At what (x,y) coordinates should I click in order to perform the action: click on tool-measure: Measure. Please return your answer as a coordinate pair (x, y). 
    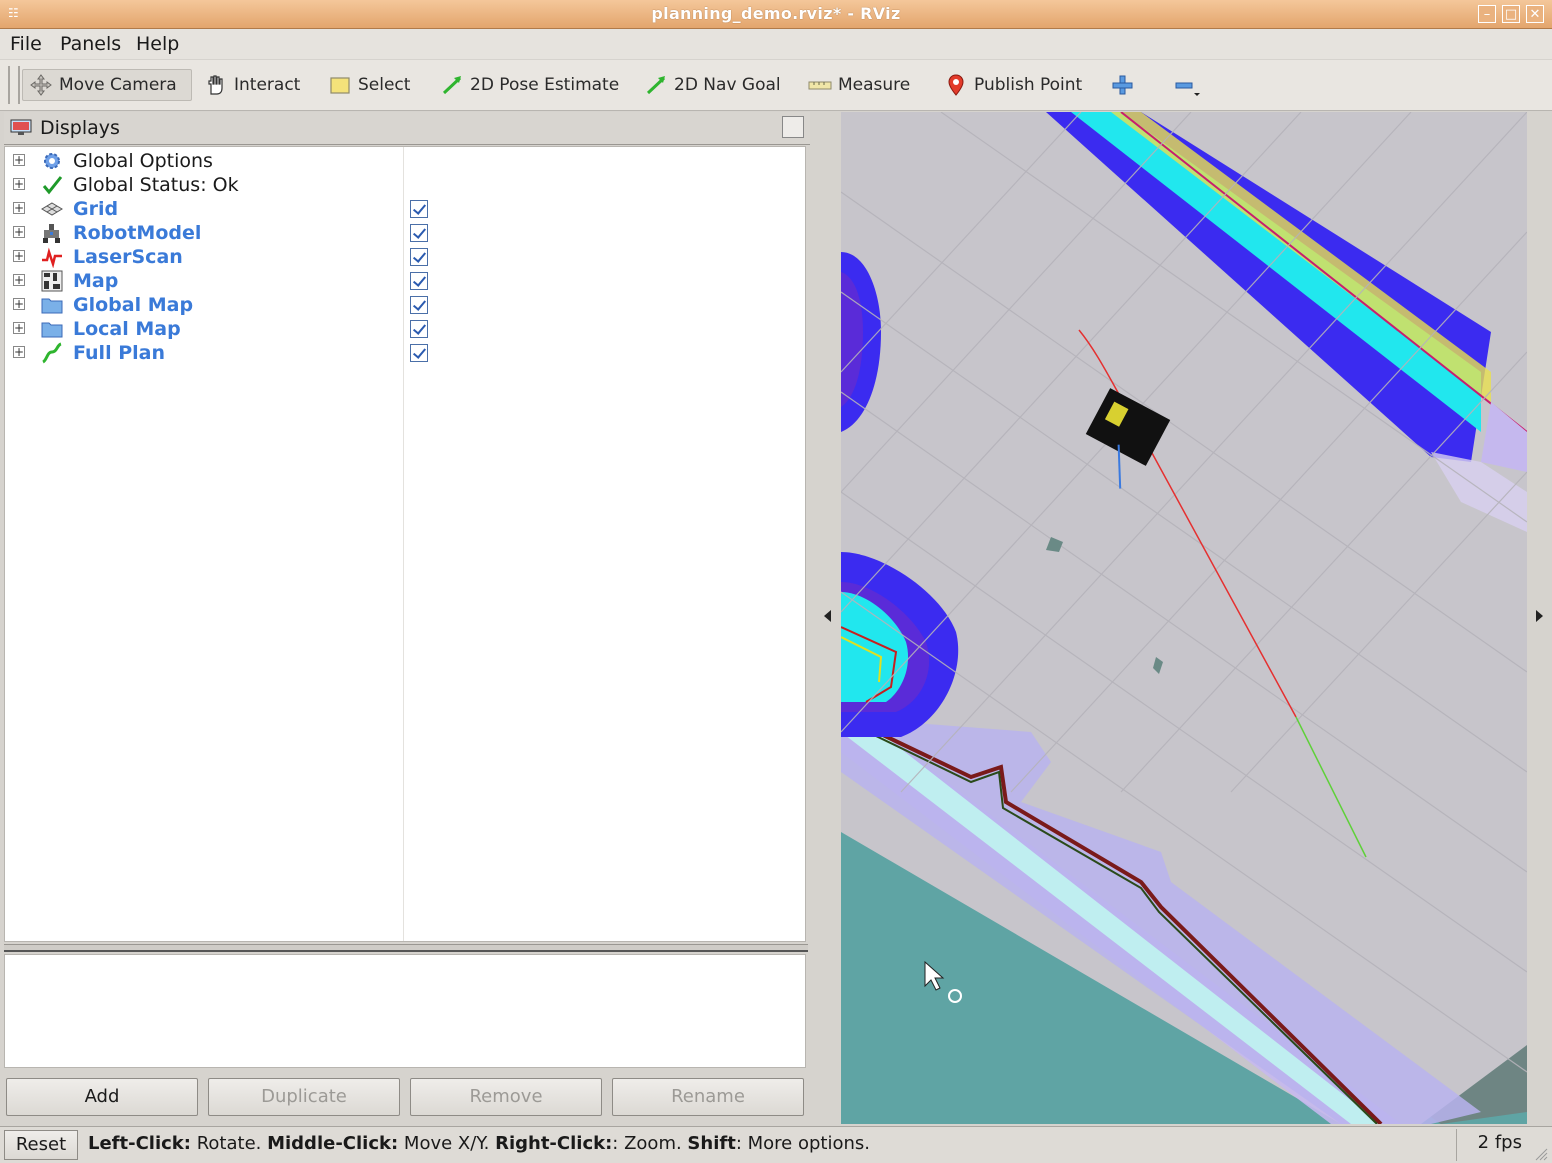
    Looking at the image, I should click on (859, 85).